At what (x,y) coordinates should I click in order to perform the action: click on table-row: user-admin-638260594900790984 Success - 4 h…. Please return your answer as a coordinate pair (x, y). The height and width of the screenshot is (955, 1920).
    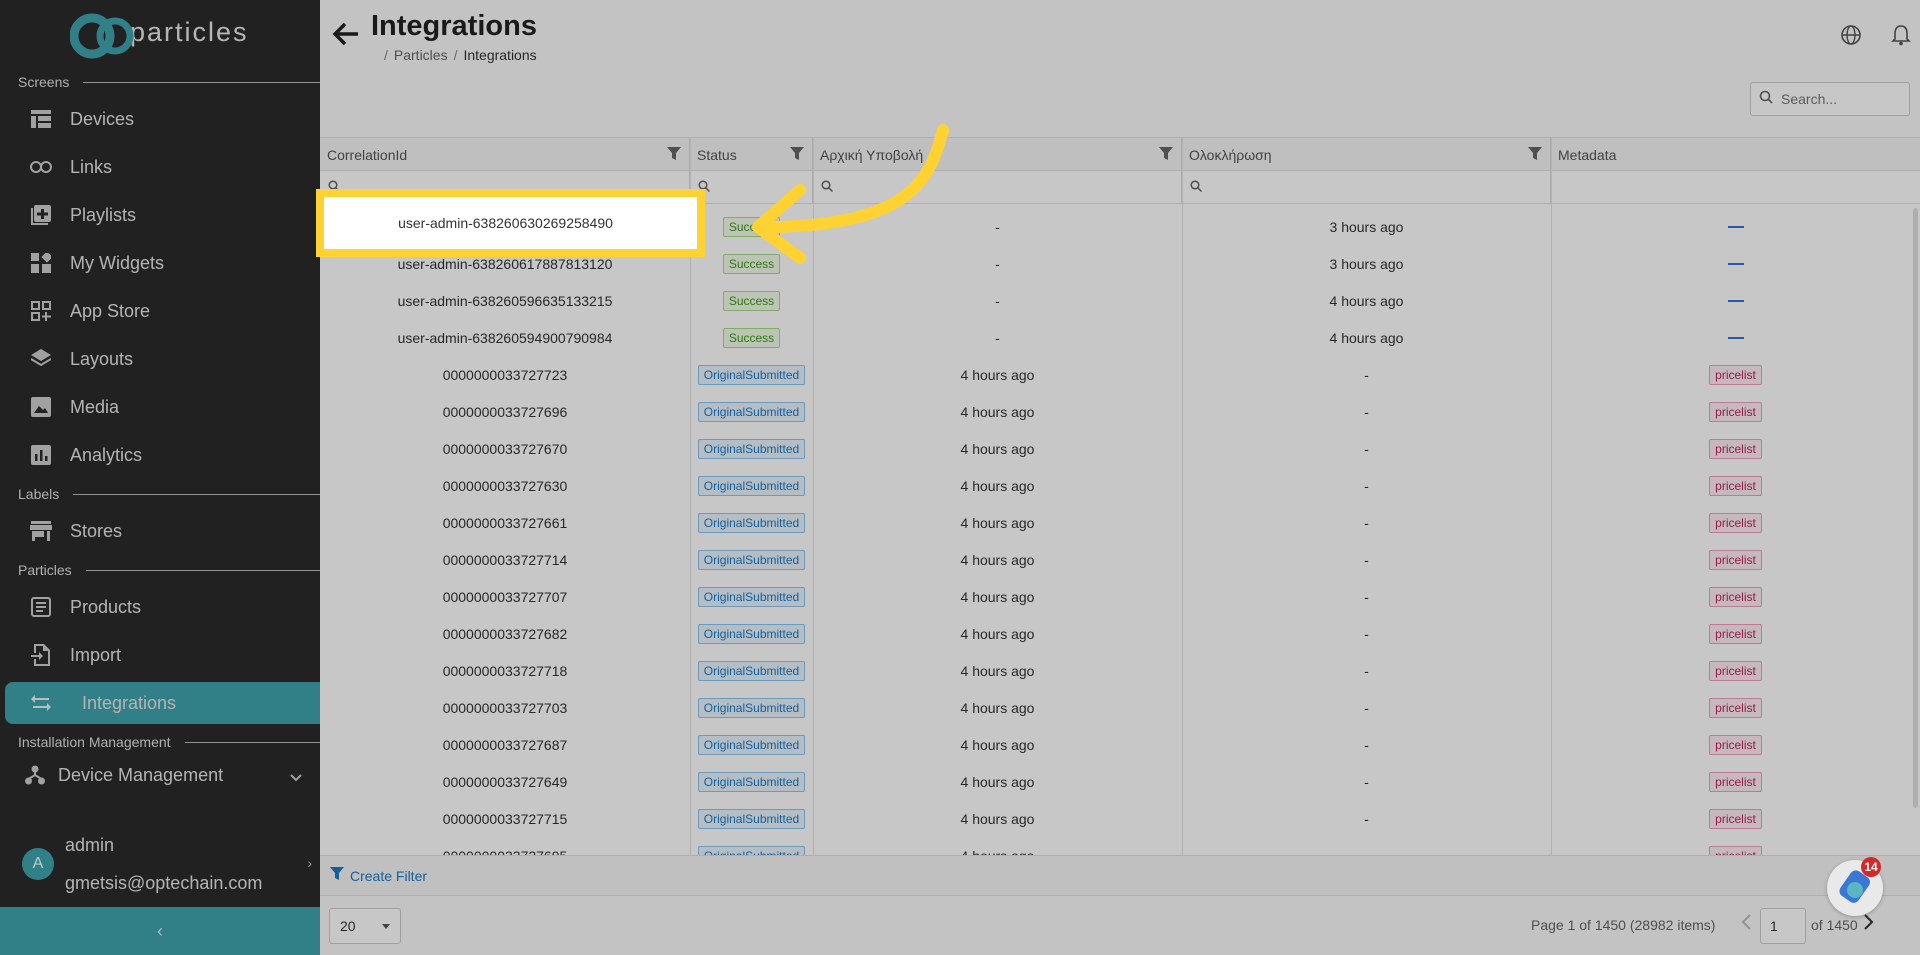
    Looking at the image, I should click on (1120, 337).